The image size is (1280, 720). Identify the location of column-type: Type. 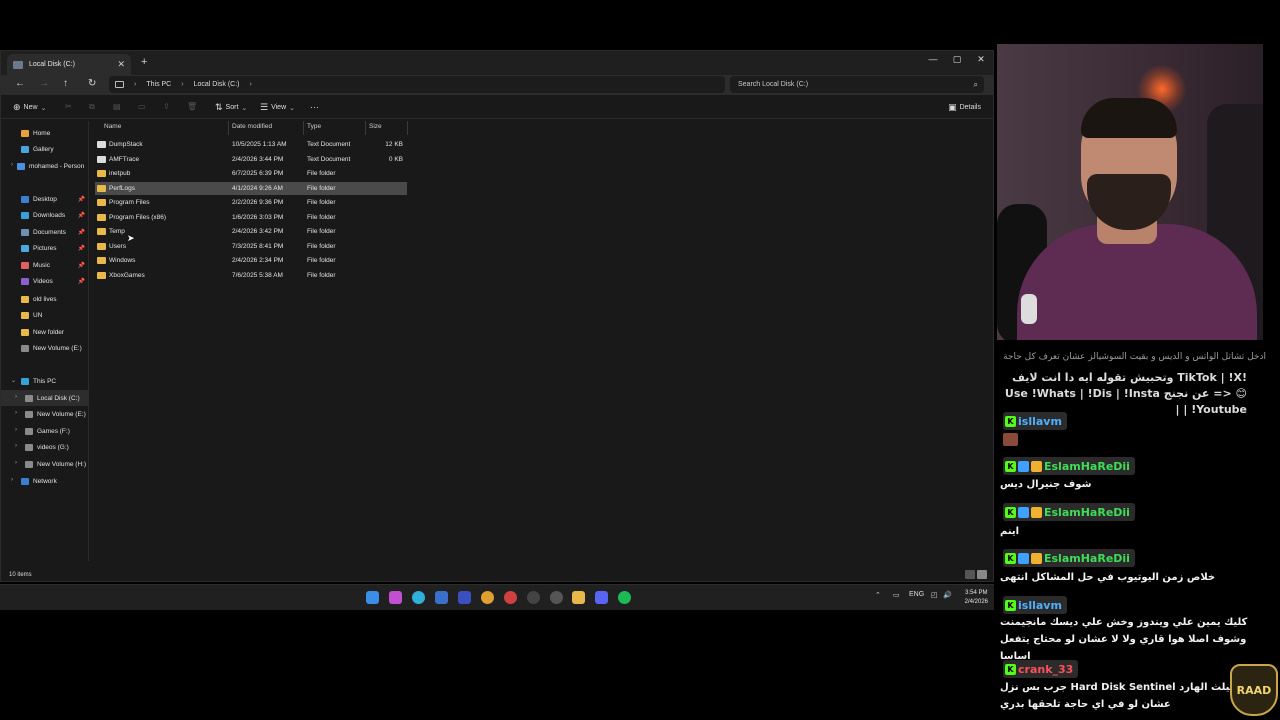
(314, 129).